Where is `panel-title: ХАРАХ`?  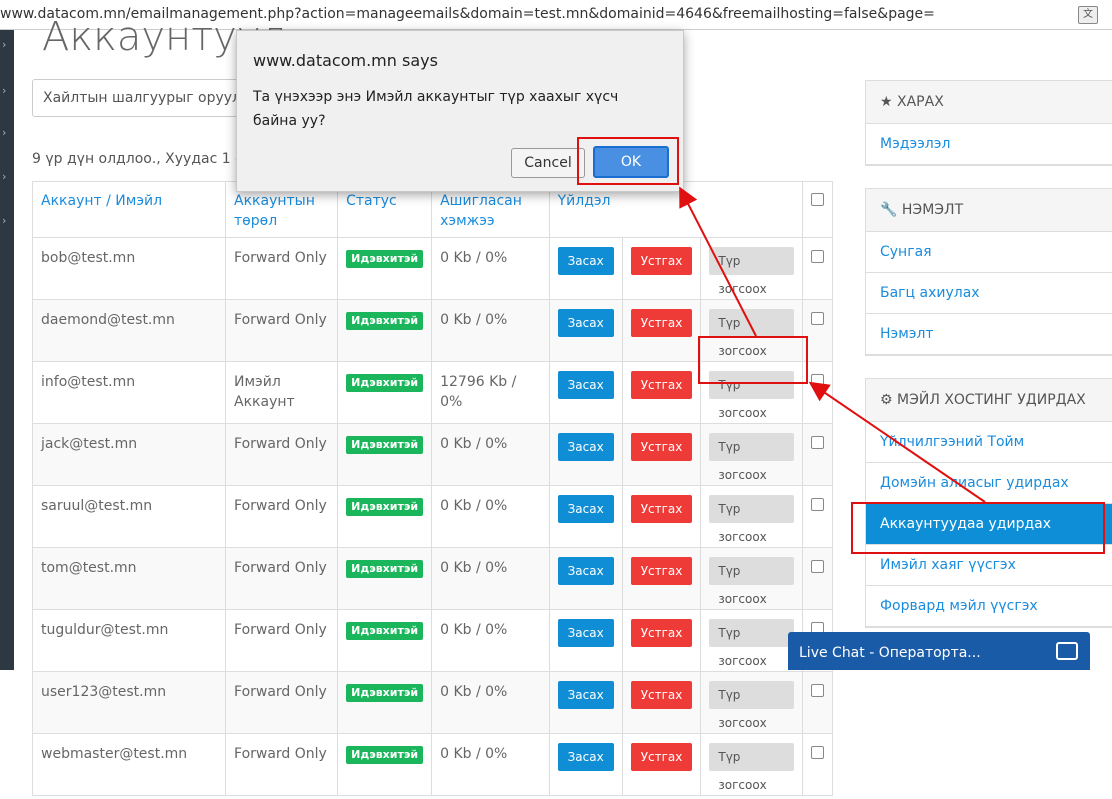
panel-title: ХАРАХ is located at coordinates (920, 102).